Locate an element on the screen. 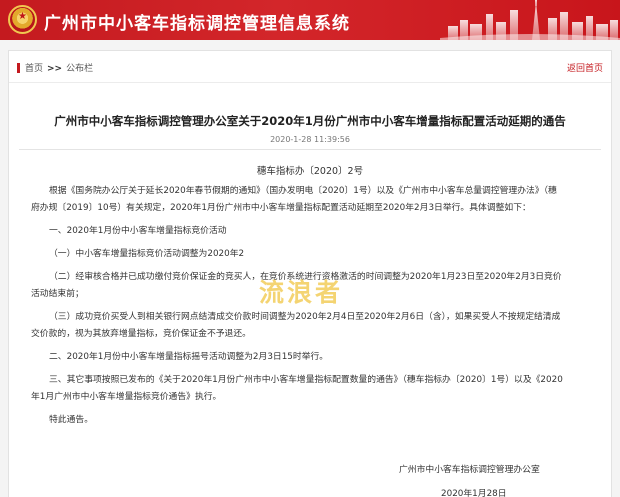 The image size is (620, 497). signature-date: 2020年1月28日 is located at coordinates (474, 493).